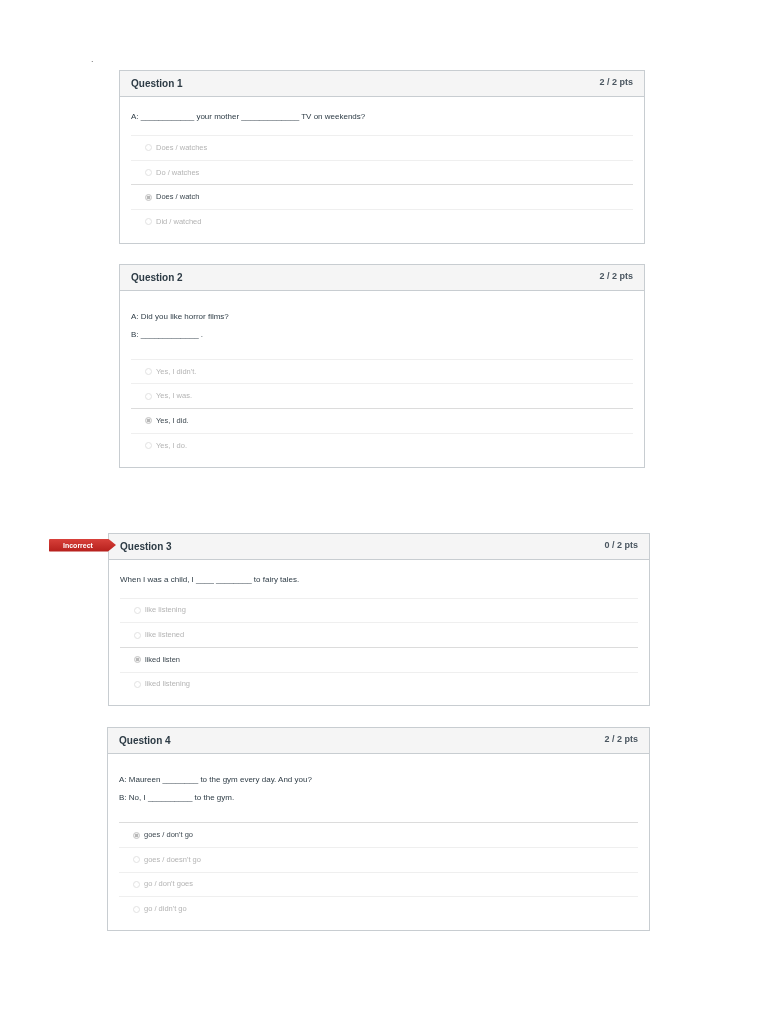  What do you see at coordinates (216, 780) in the screenshot?
I see `question-text: A: Maureen ________ to the gym every day. And you?` at bounding box center [216, 780].